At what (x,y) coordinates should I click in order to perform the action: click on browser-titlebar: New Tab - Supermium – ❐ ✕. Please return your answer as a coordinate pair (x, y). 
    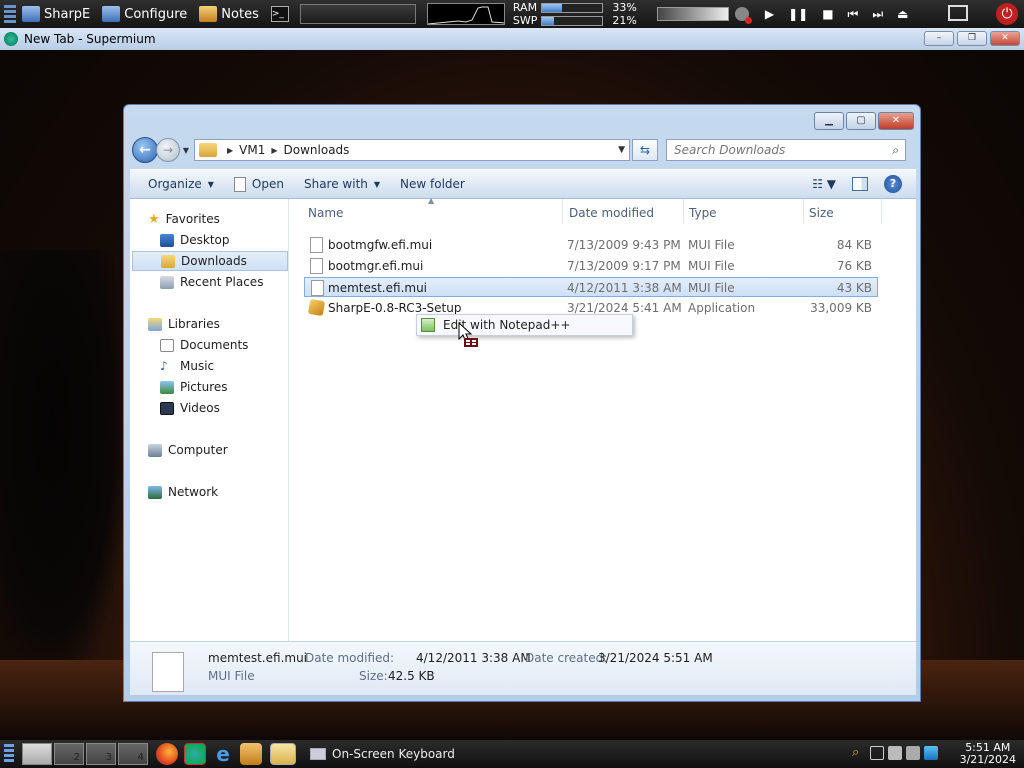
    Looking at the image, I should click on (512, 39).